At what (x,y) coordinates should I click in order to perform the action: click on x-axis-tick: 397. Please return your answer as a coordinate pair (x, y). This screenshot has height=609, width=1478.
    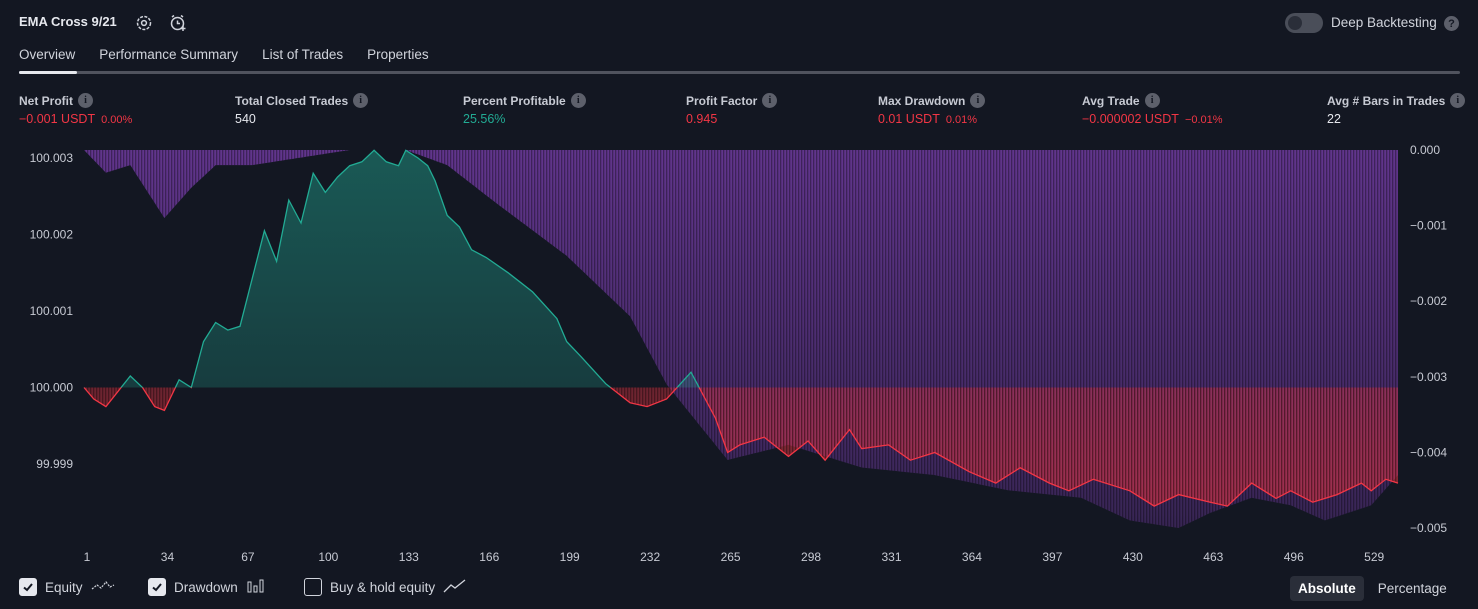
    Looking at the image, I should click on (1052, 557).